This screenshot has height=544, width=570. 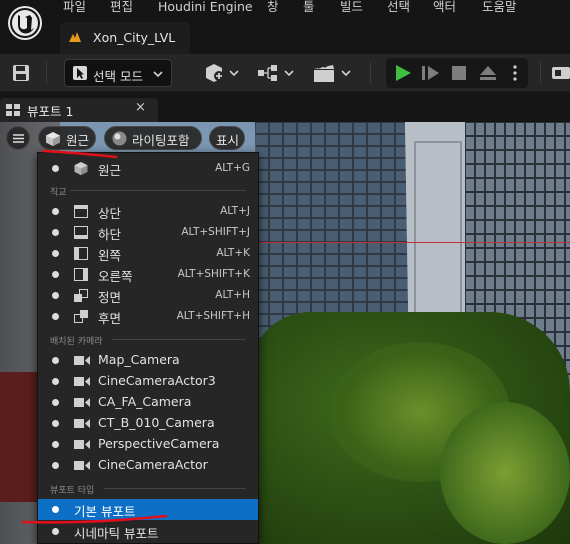 What do you see at coordinates (148, 402) in the screenshot?
I see `camera-item: CA_FA_Camera` at bounding box center [148, 402].